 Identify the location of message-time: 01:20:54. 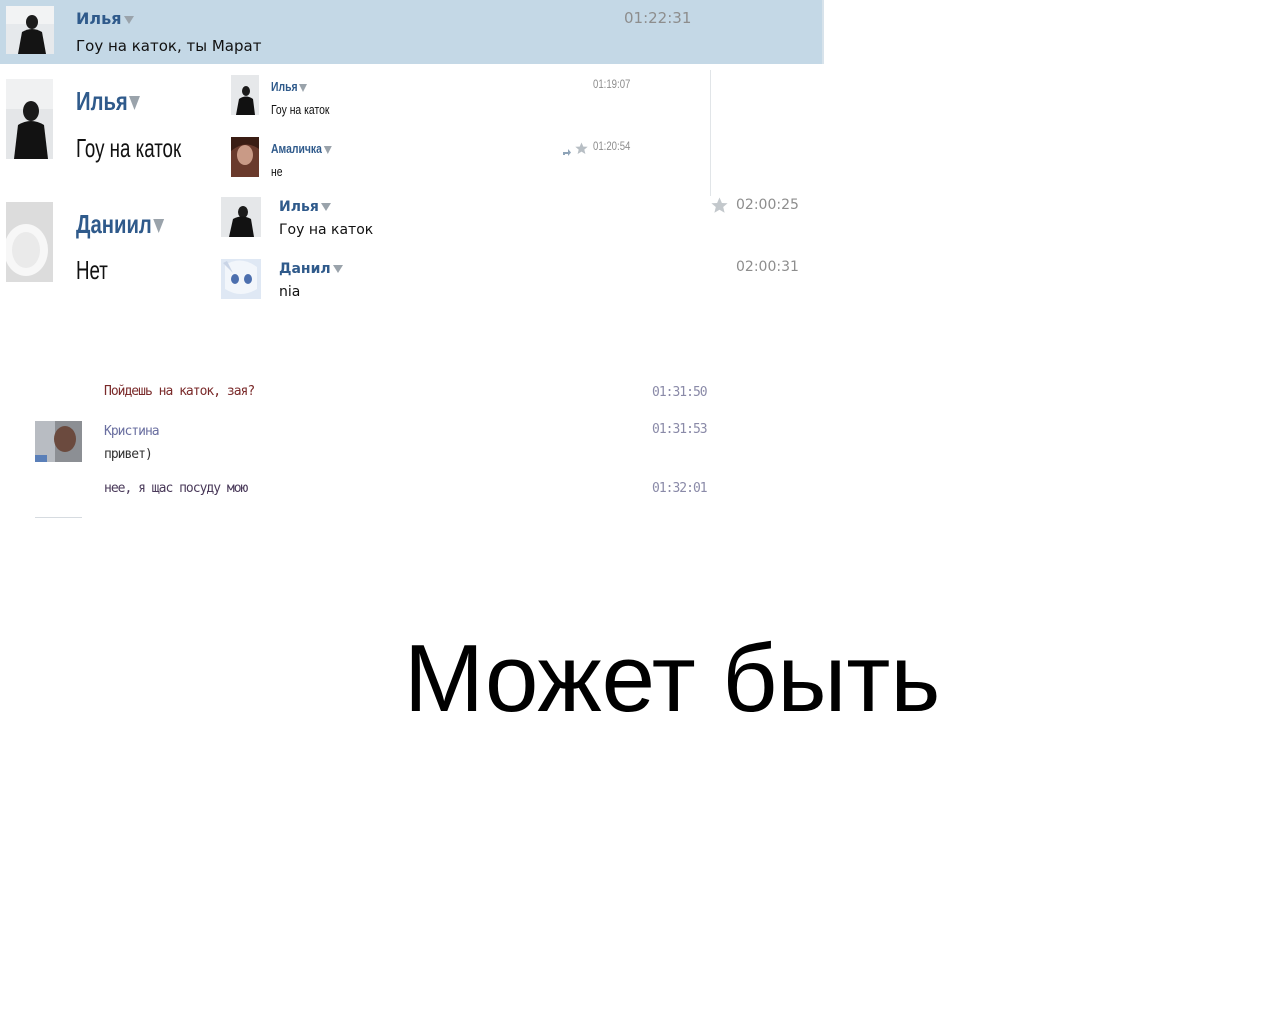
(612, 146).